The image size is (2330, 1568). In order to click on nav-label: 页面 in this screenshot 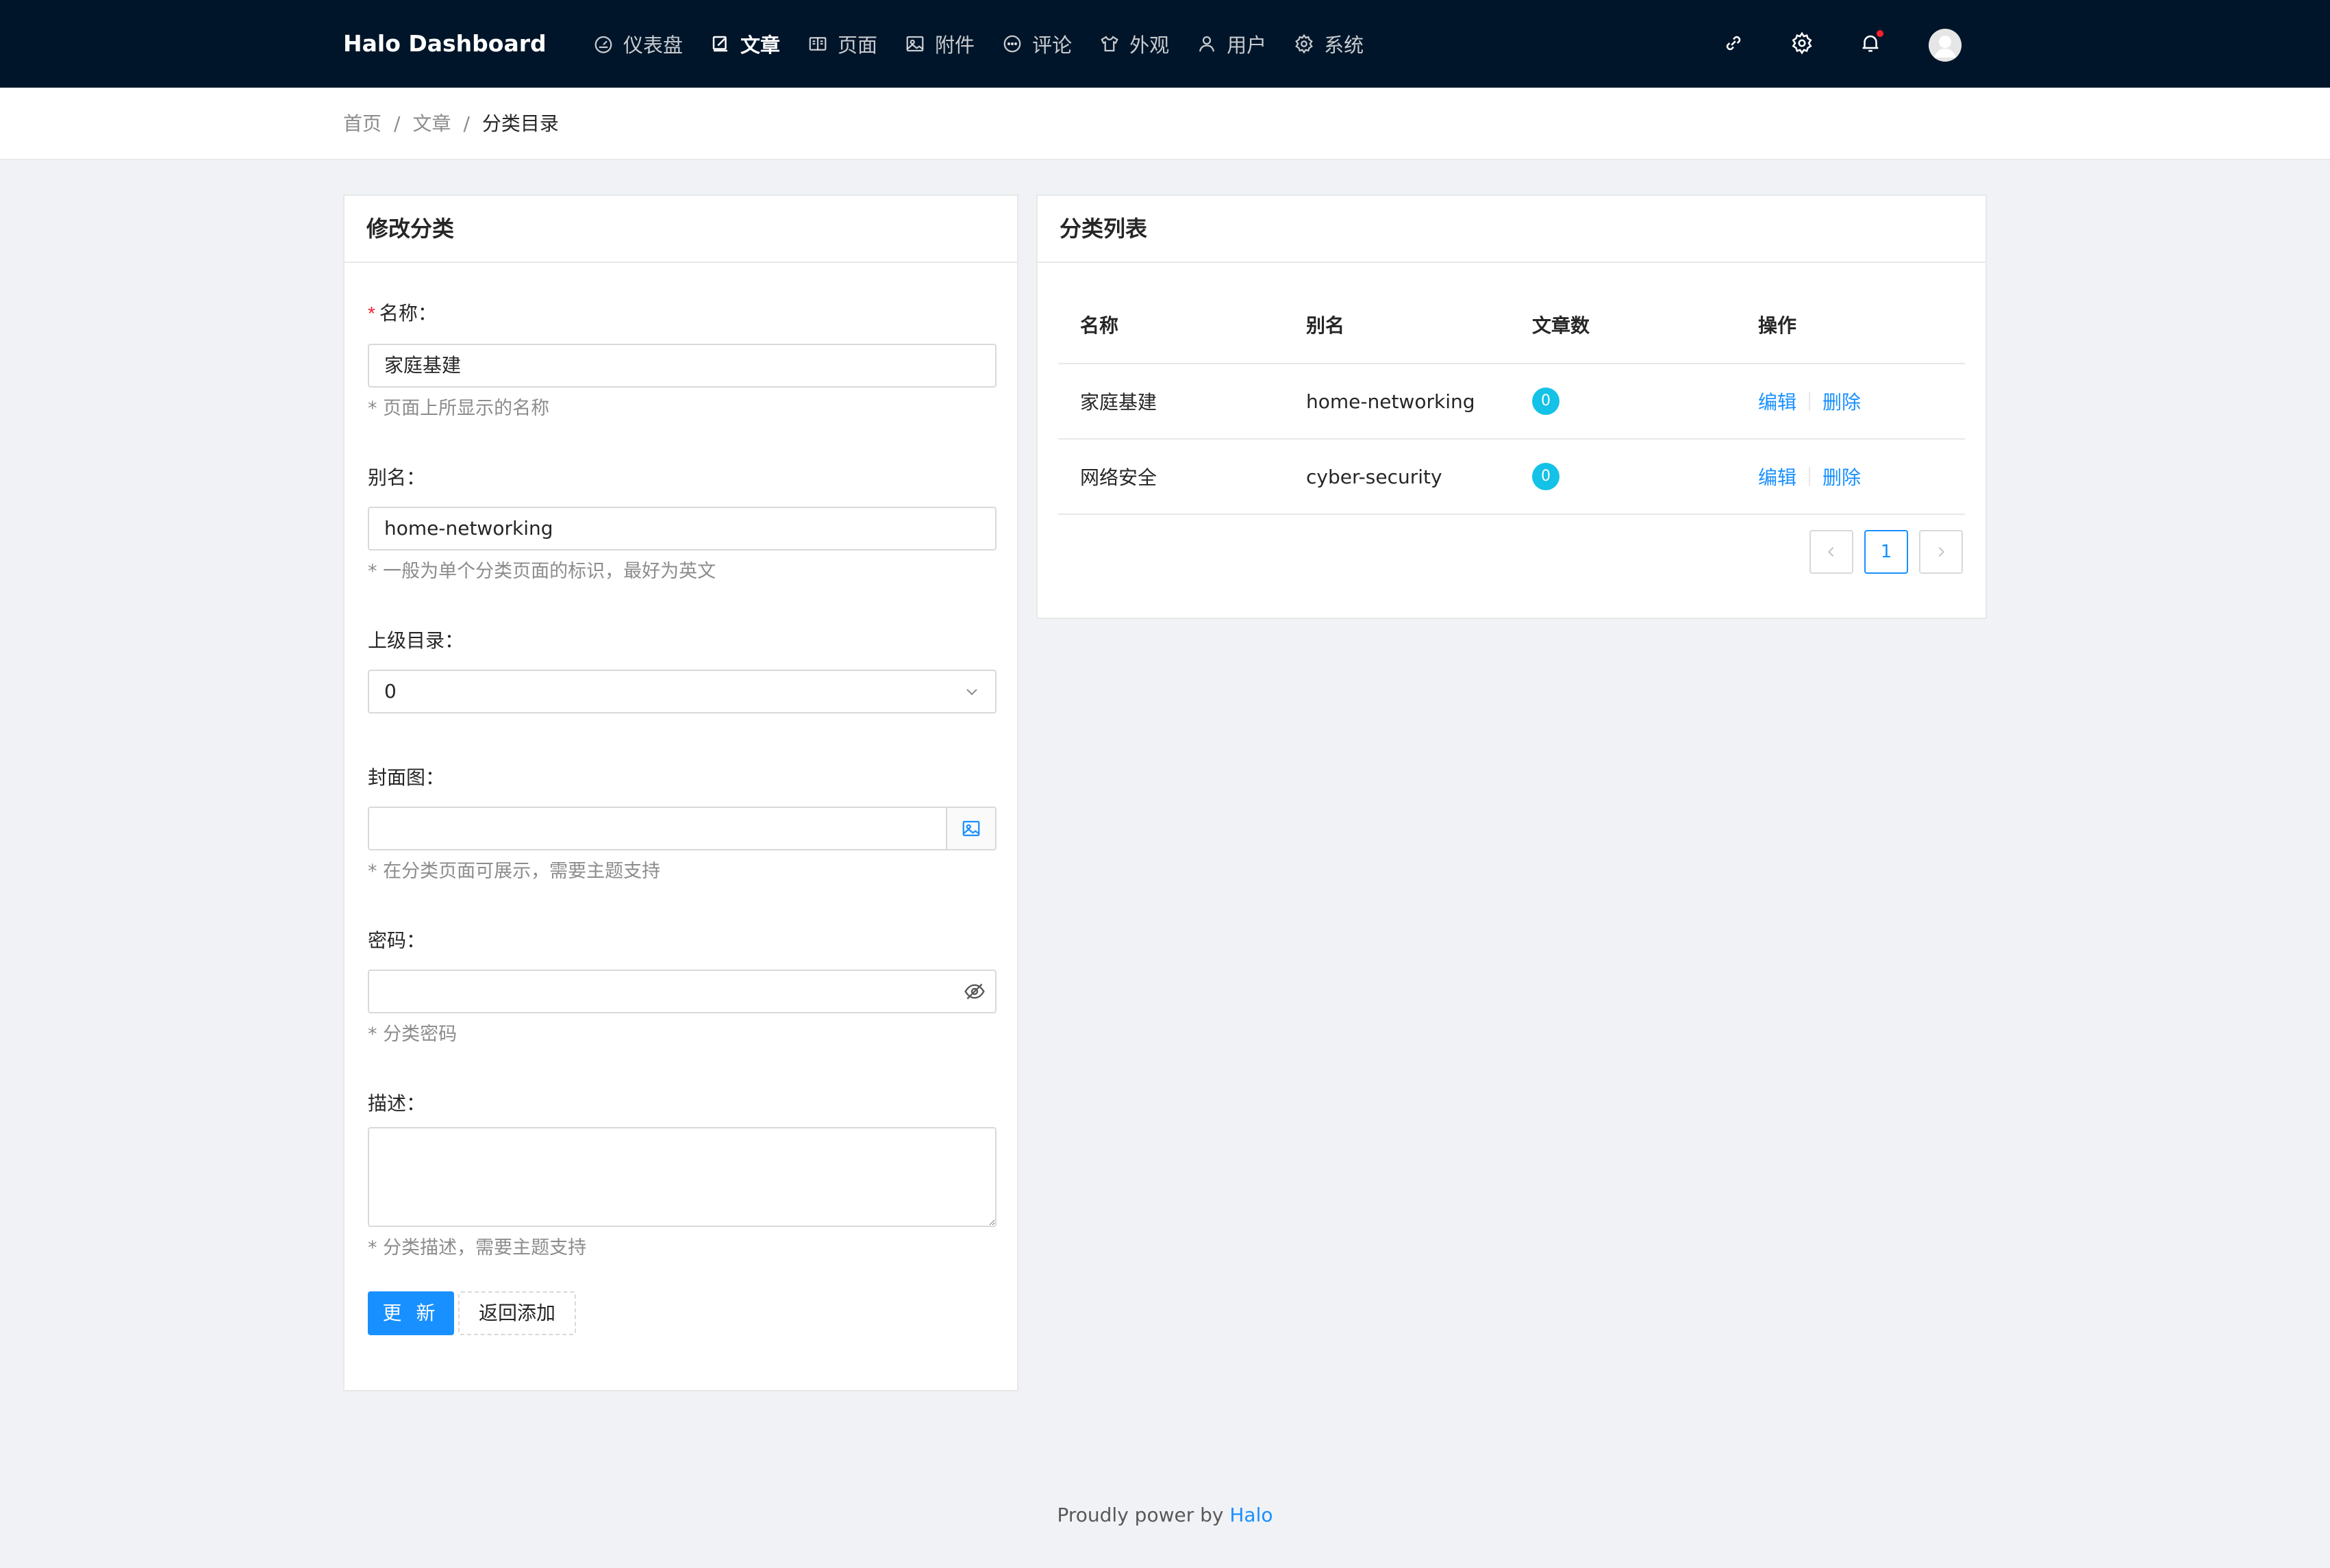, I will do `click(858, 45)`.